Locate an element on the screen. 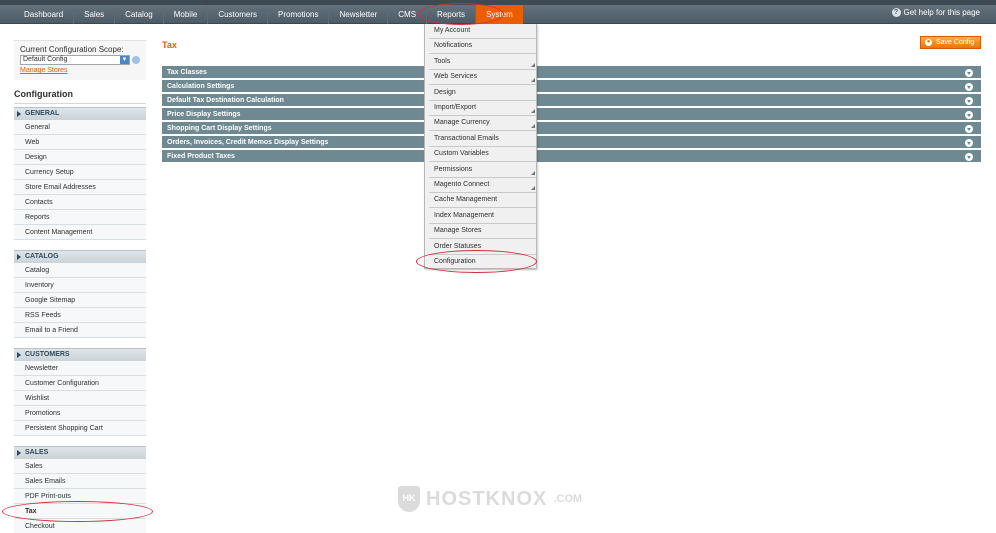 The height and width of the screenshot is (533, 996). menu-item-label: Transactional Emails is located at coordinates (466, 138).